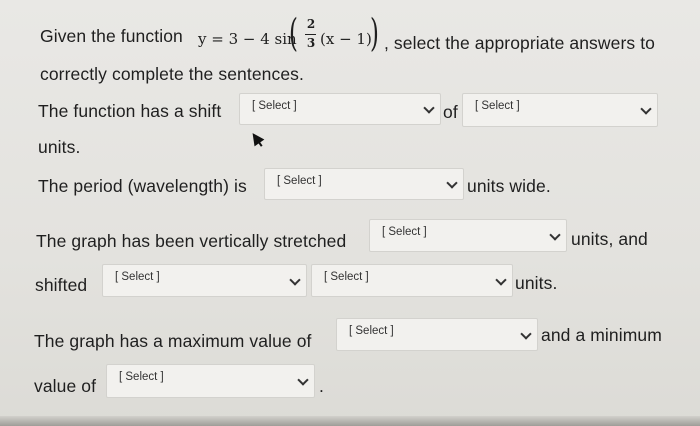 This screenshot has height=426, width=700. Describe the element at coordinates (210, 381) in the screenshot. I see `minimum-select: [ Select ]` at that location.